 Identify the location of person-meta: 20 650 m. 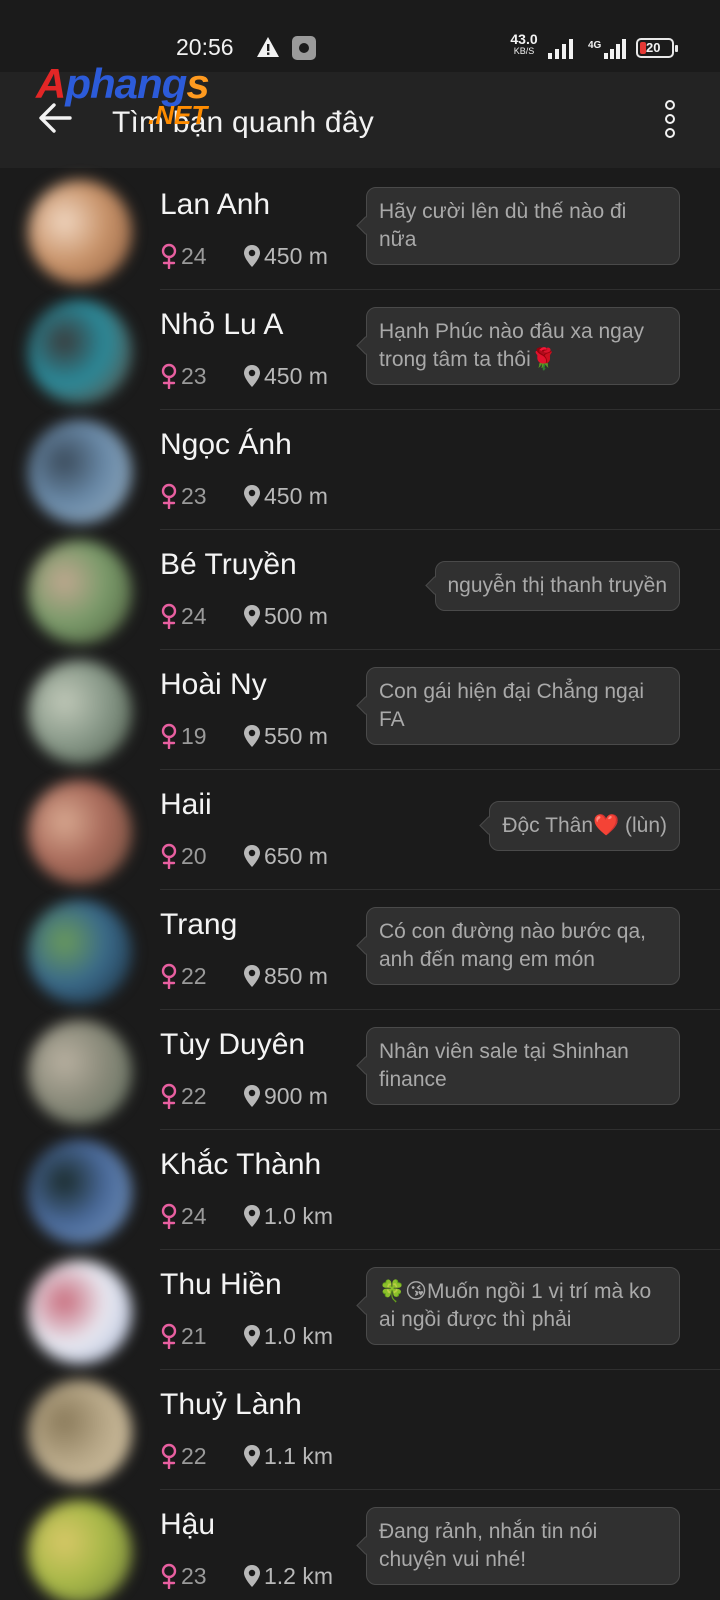
(244, 856).